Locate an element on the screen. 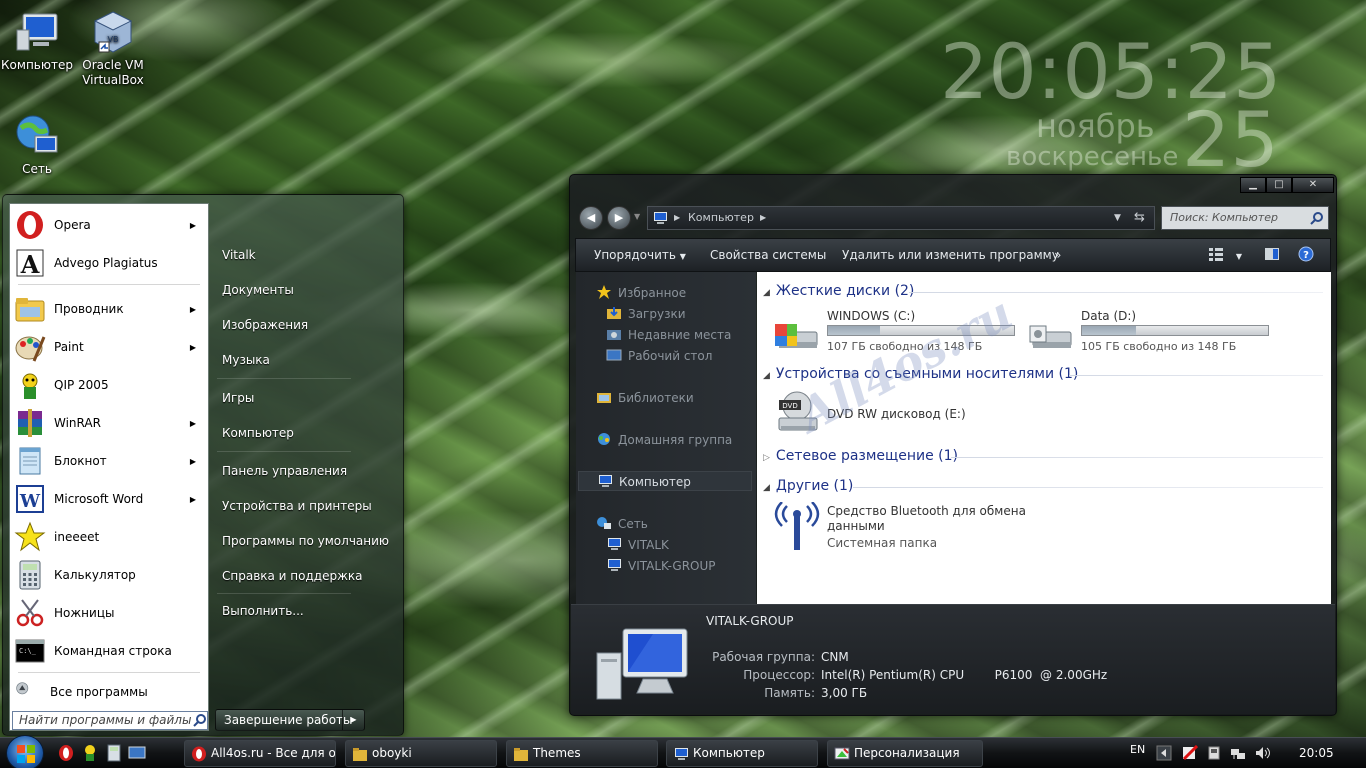  close-button: ✕ is located at coordinates (1313, 185).